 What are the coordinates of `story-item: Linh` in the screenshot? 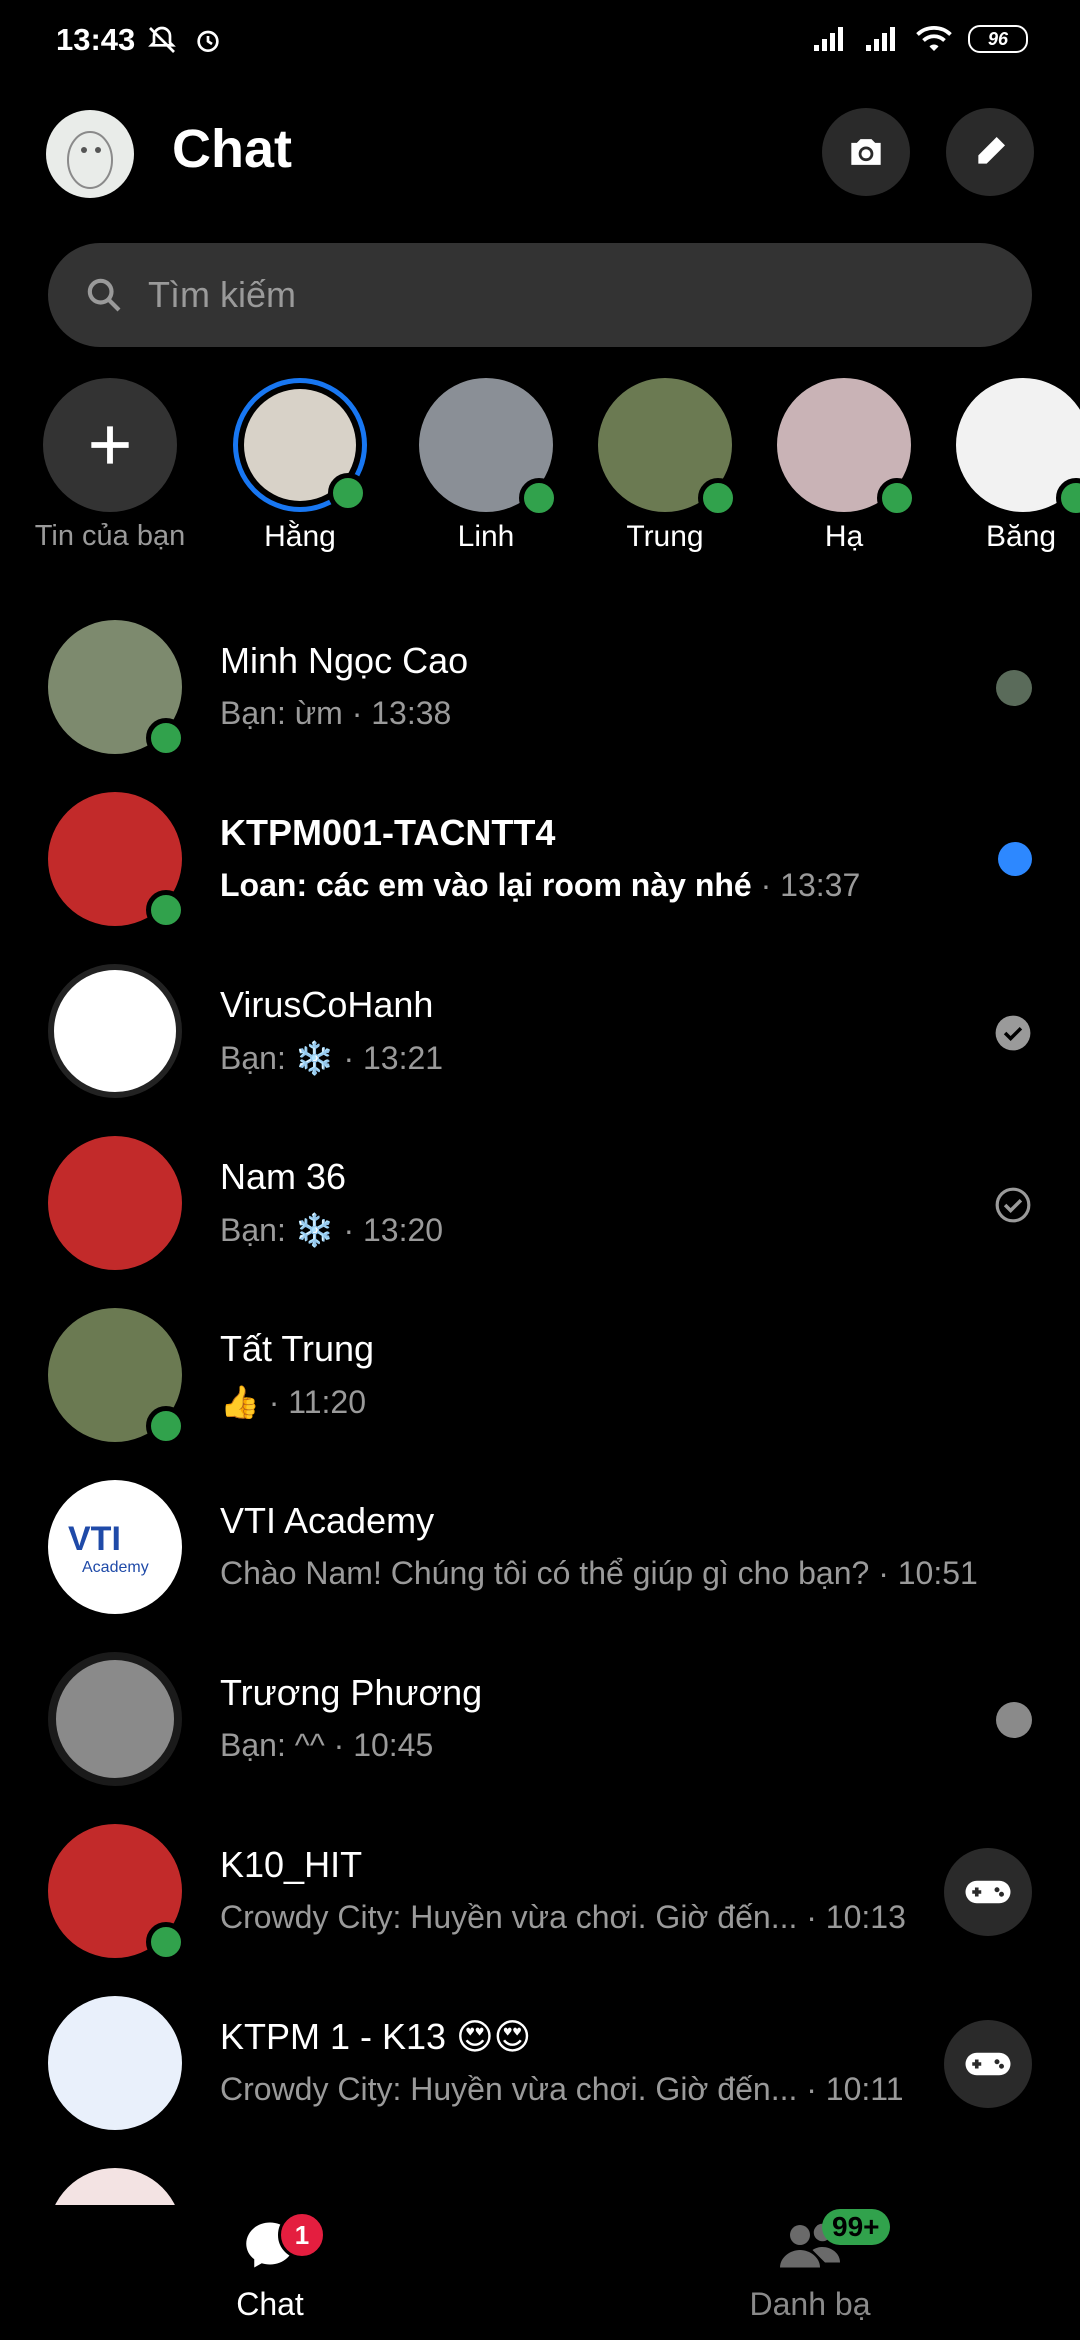 It's located at (486, 466).